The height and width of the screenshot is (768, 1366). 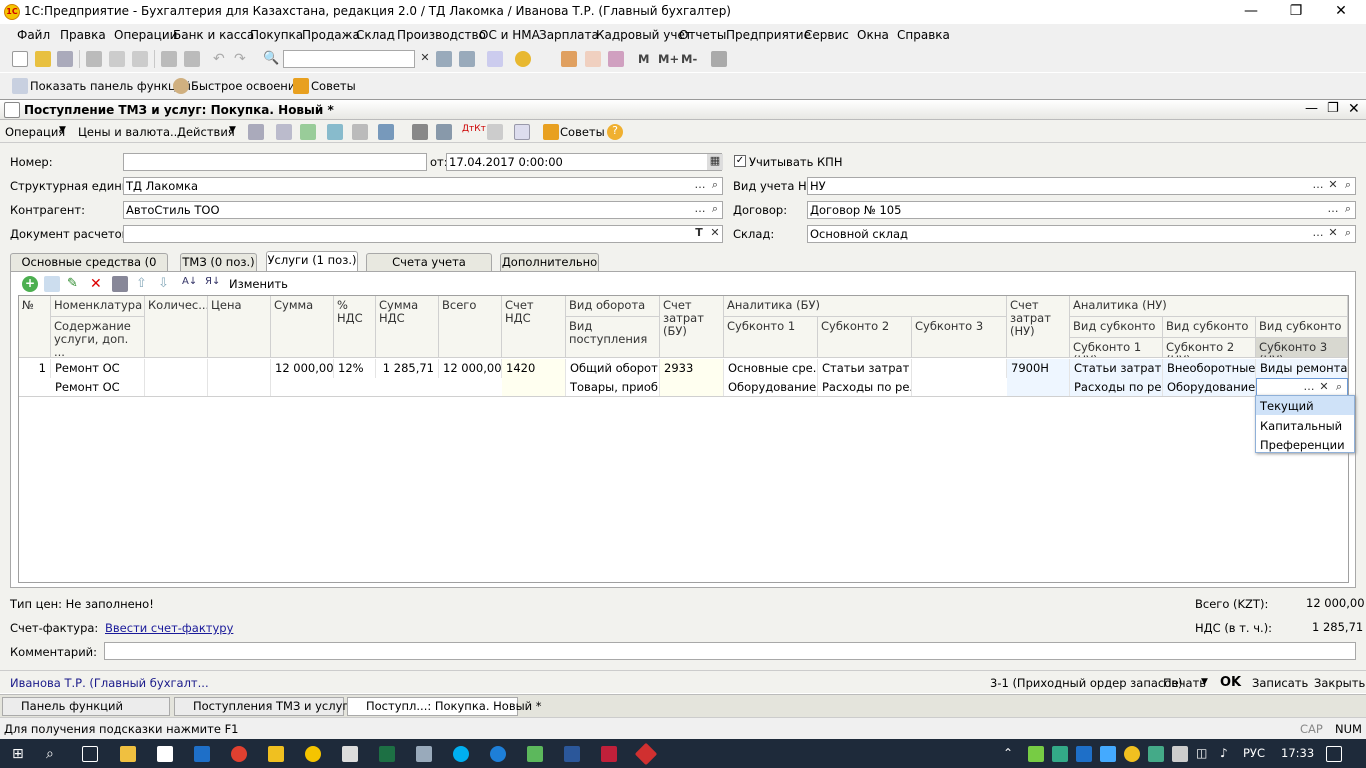 What do you see at coordinates (646, 754) in the screenshot?
I see `anydesk-icon` at bounding box center [646, 754].